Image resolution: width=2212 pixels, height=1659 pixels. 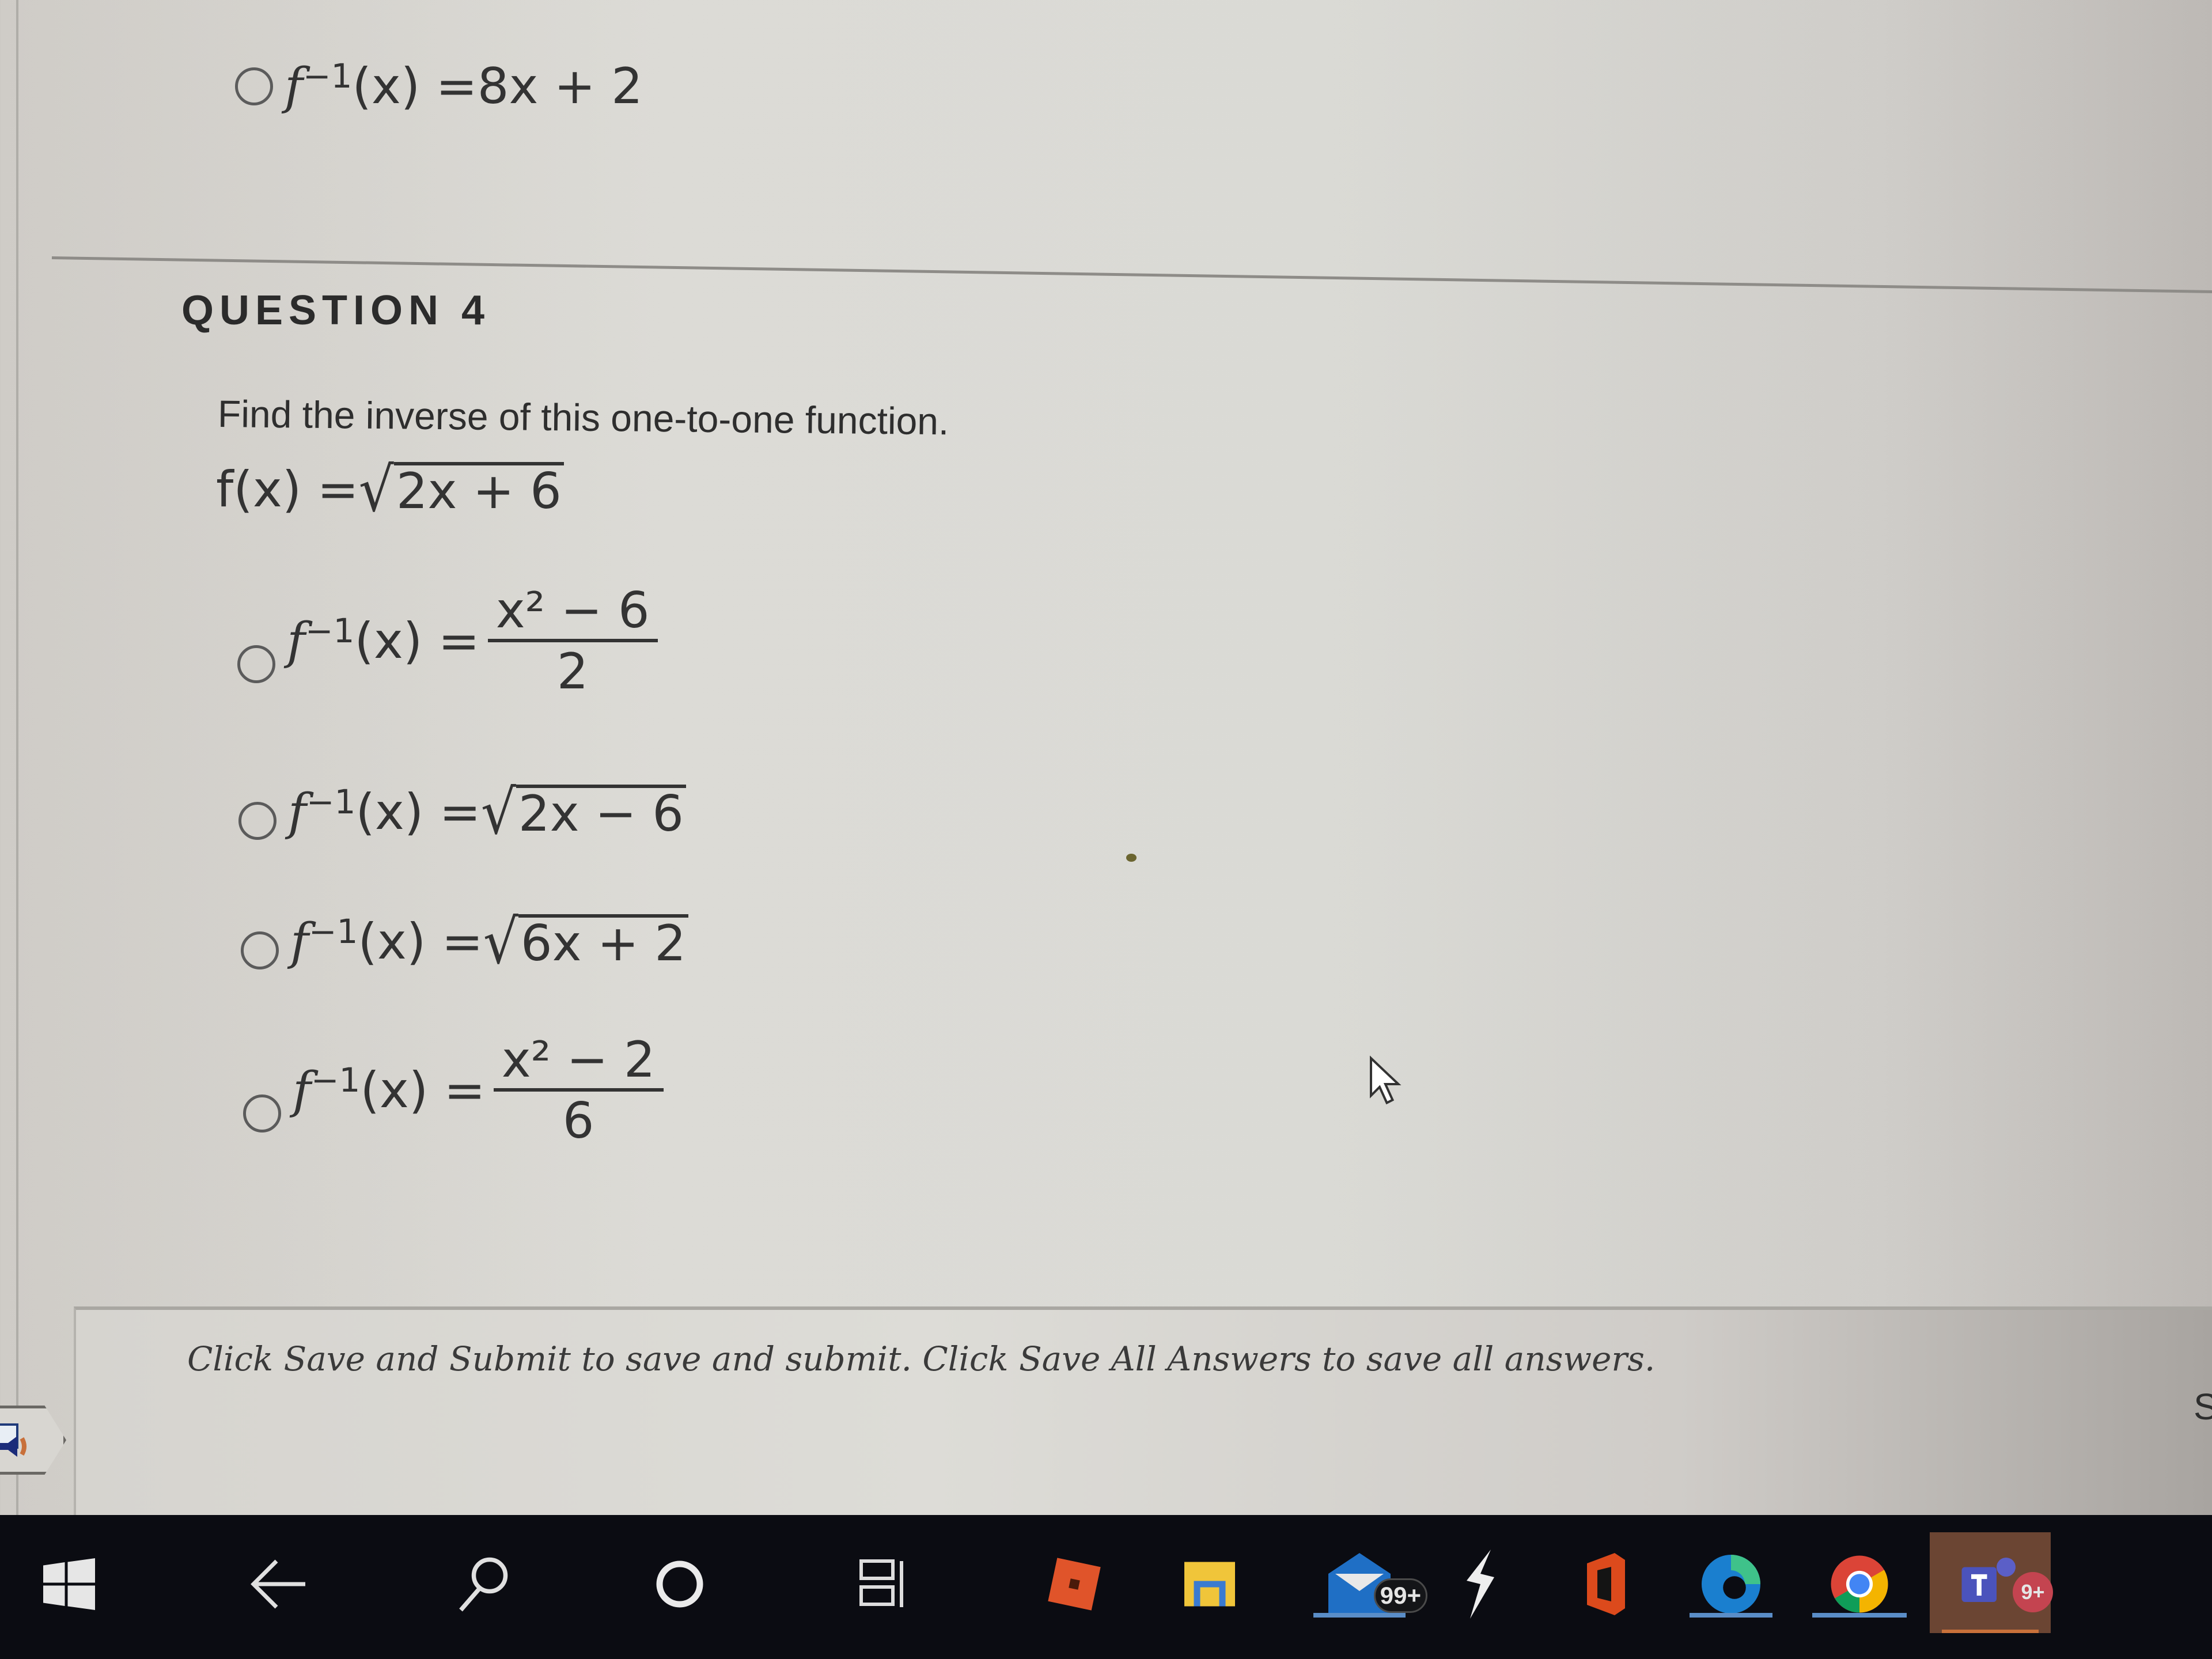 I want to click on answer-option-2: f −1 (x) = √ 2x − 6, so click(x=462, y=812).